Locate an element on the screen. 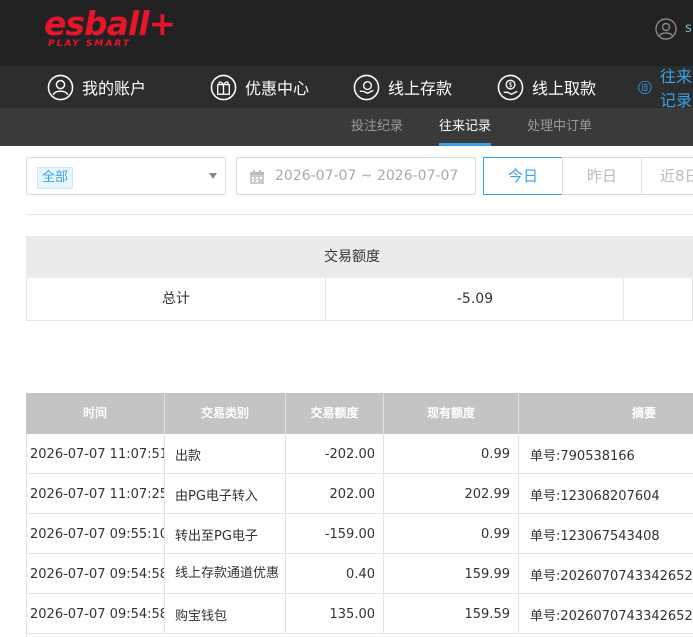 The image size is (693, 637). summary-label: 总计 is located at coordinates (176, 299).